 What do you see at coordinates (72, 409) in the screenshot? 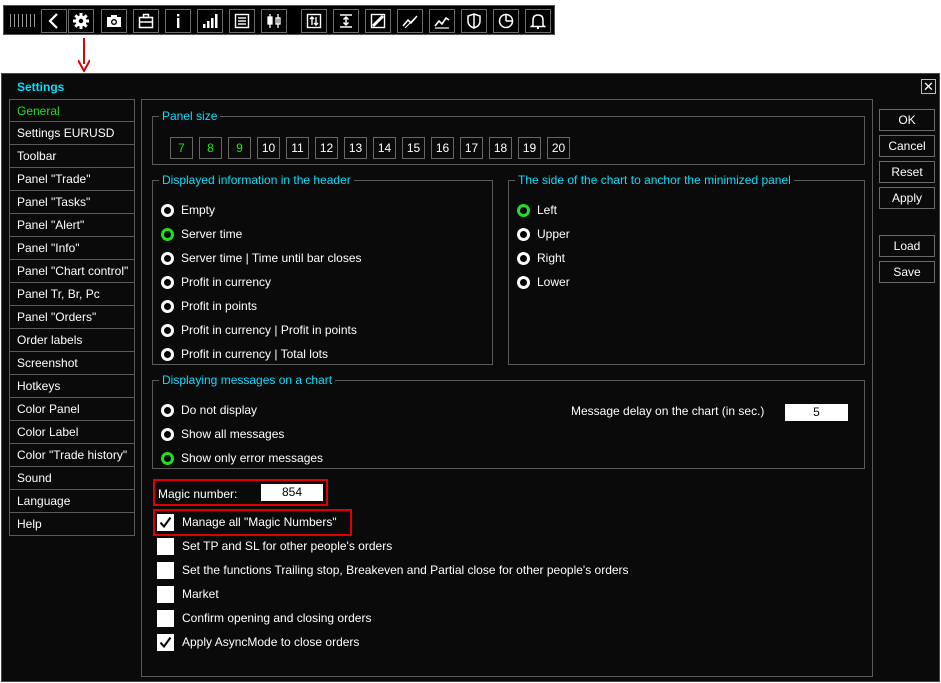
I see `sidebar-item-color-panel: Color Panel` at bounding box center [72, 409].